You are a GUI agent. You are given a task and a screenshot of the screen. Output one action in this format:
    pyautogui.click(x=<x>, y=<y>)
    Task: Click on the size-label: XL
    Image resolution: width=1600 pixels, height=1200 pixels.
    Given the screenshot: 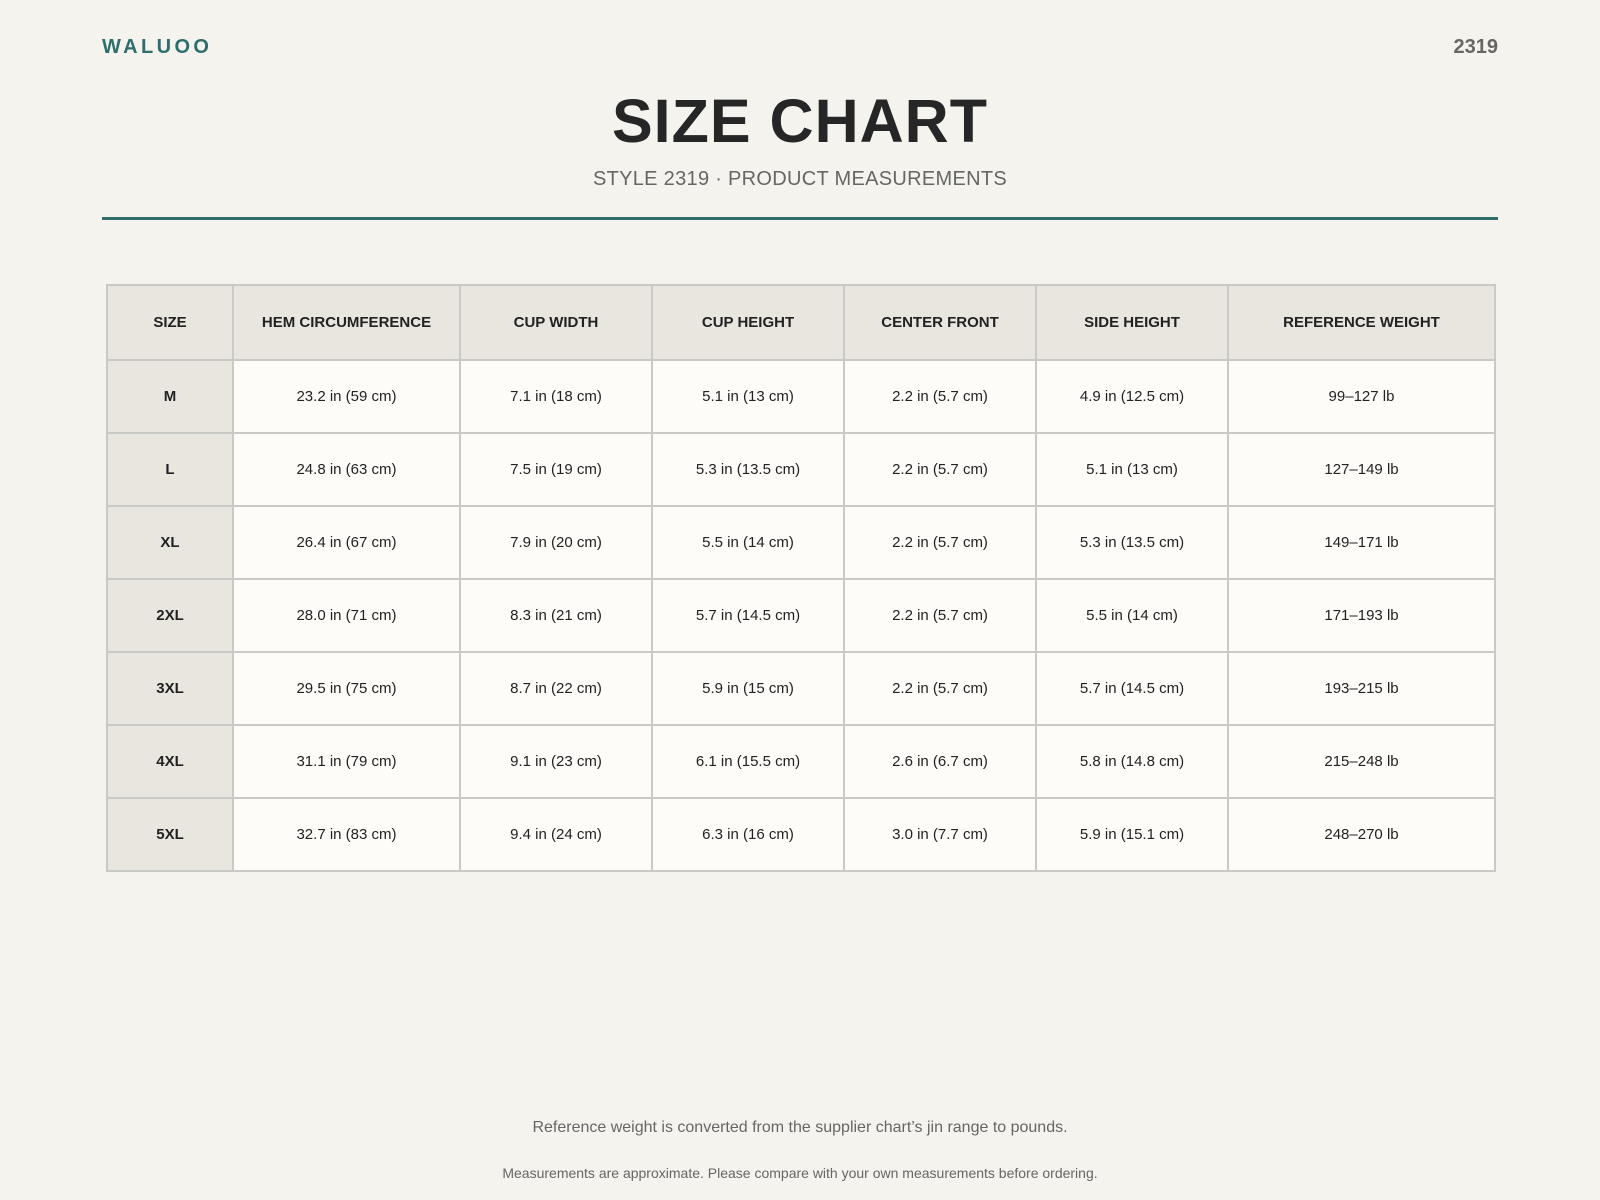 What is the action you would take?
    pyautogui.click(x=170, y=542)
    